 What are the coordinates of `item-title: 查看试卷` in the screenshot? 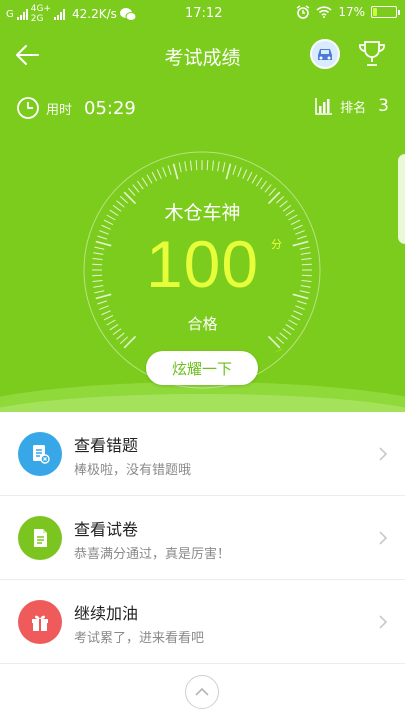 It's located at (106, 529).